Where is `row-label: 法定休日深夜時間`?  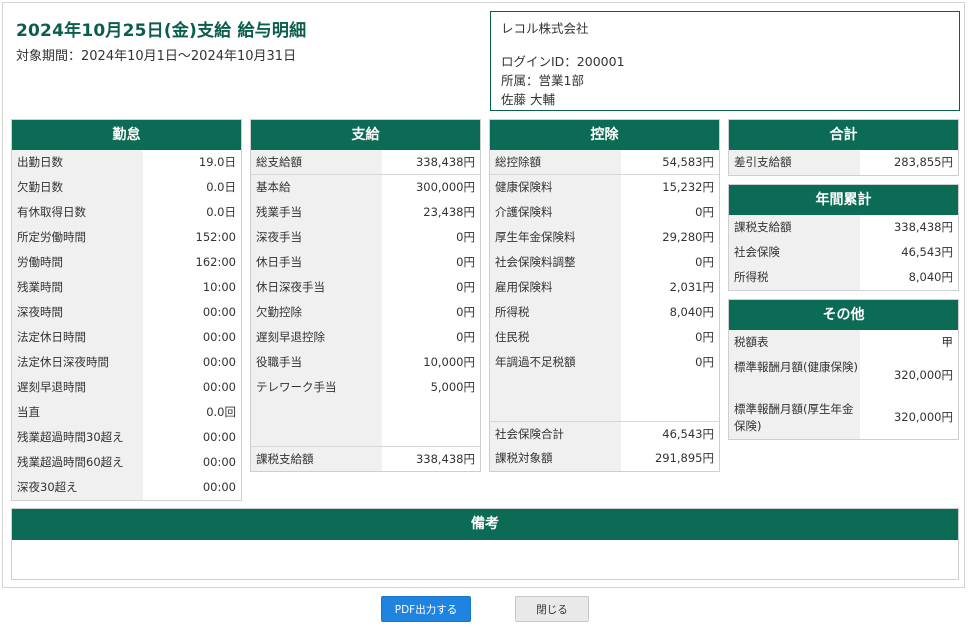 row-label: 法定休日深夜時間 is located at coordinates (77, 362).